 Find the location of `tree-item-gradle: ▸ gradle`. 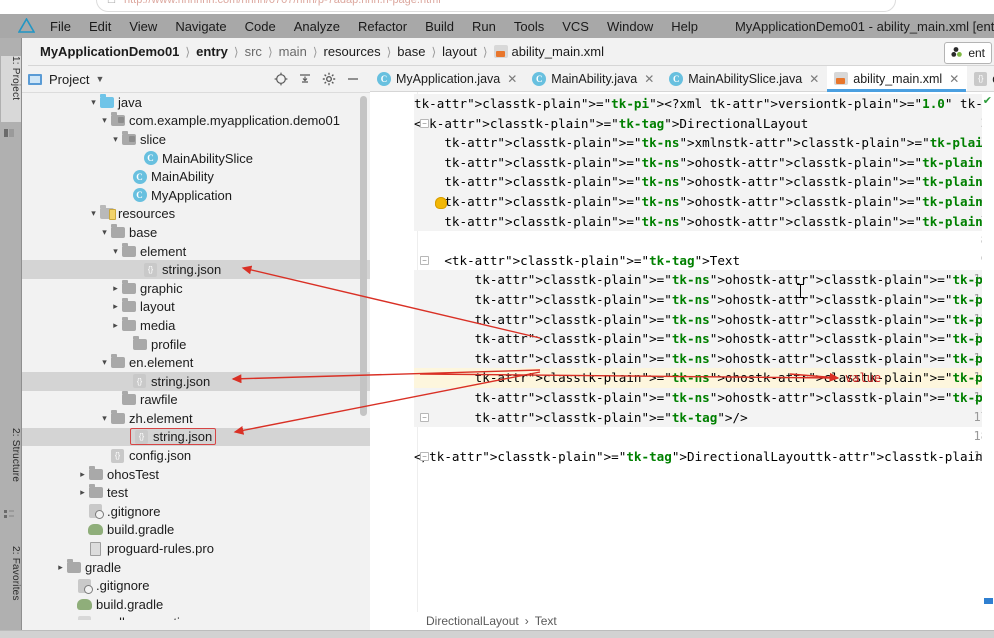

tree-item-gradle: ▸ gradle is located at coordinates (196, 567).